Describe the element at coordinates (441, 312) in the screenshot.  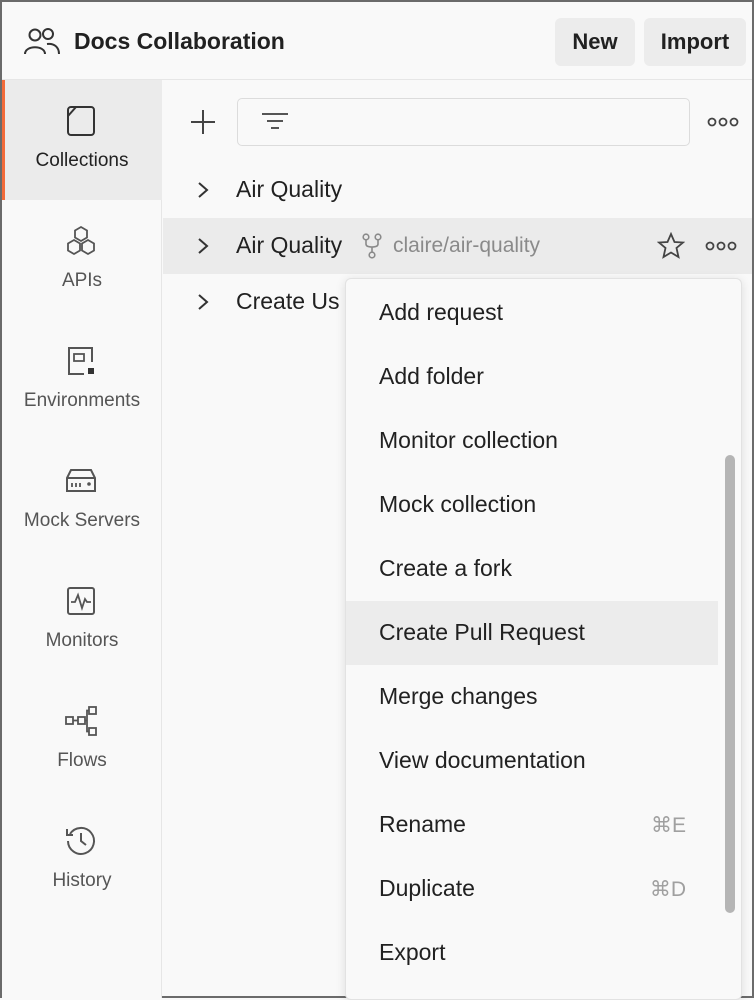
I see `menu-item-label: Add request` at that location.